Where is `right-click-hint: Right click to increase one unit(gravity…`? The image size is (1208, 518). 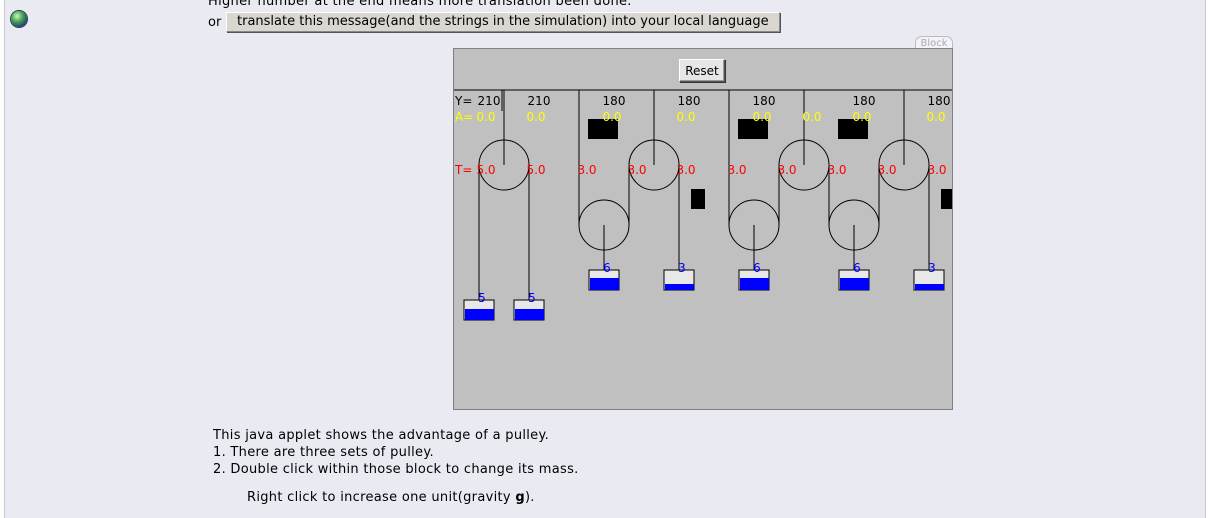
right-click-hint: Right click to increase one unit(gravity… is located at coordinates (391, 497).